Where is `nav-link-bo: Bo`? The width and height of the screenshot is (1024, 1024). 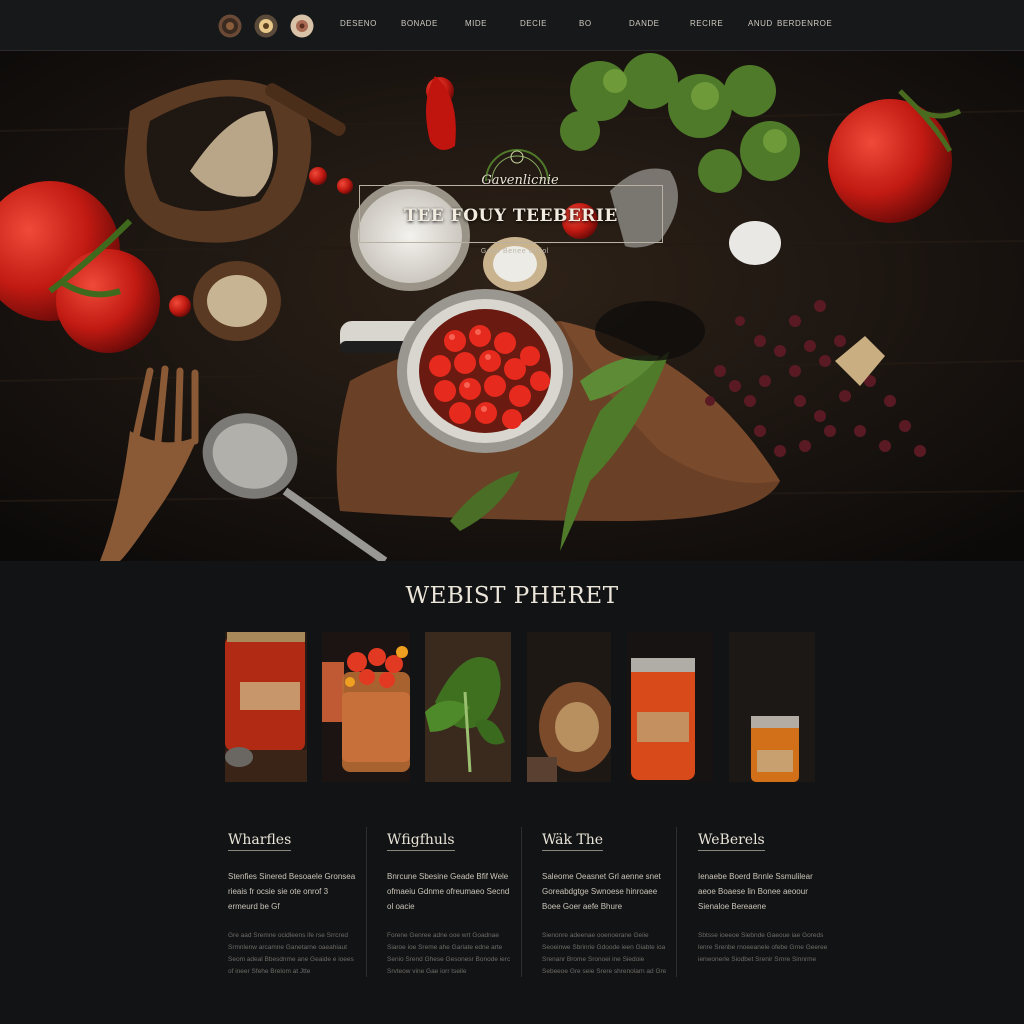 nav-link-bo: Bo is located at coordinates (585, 23).